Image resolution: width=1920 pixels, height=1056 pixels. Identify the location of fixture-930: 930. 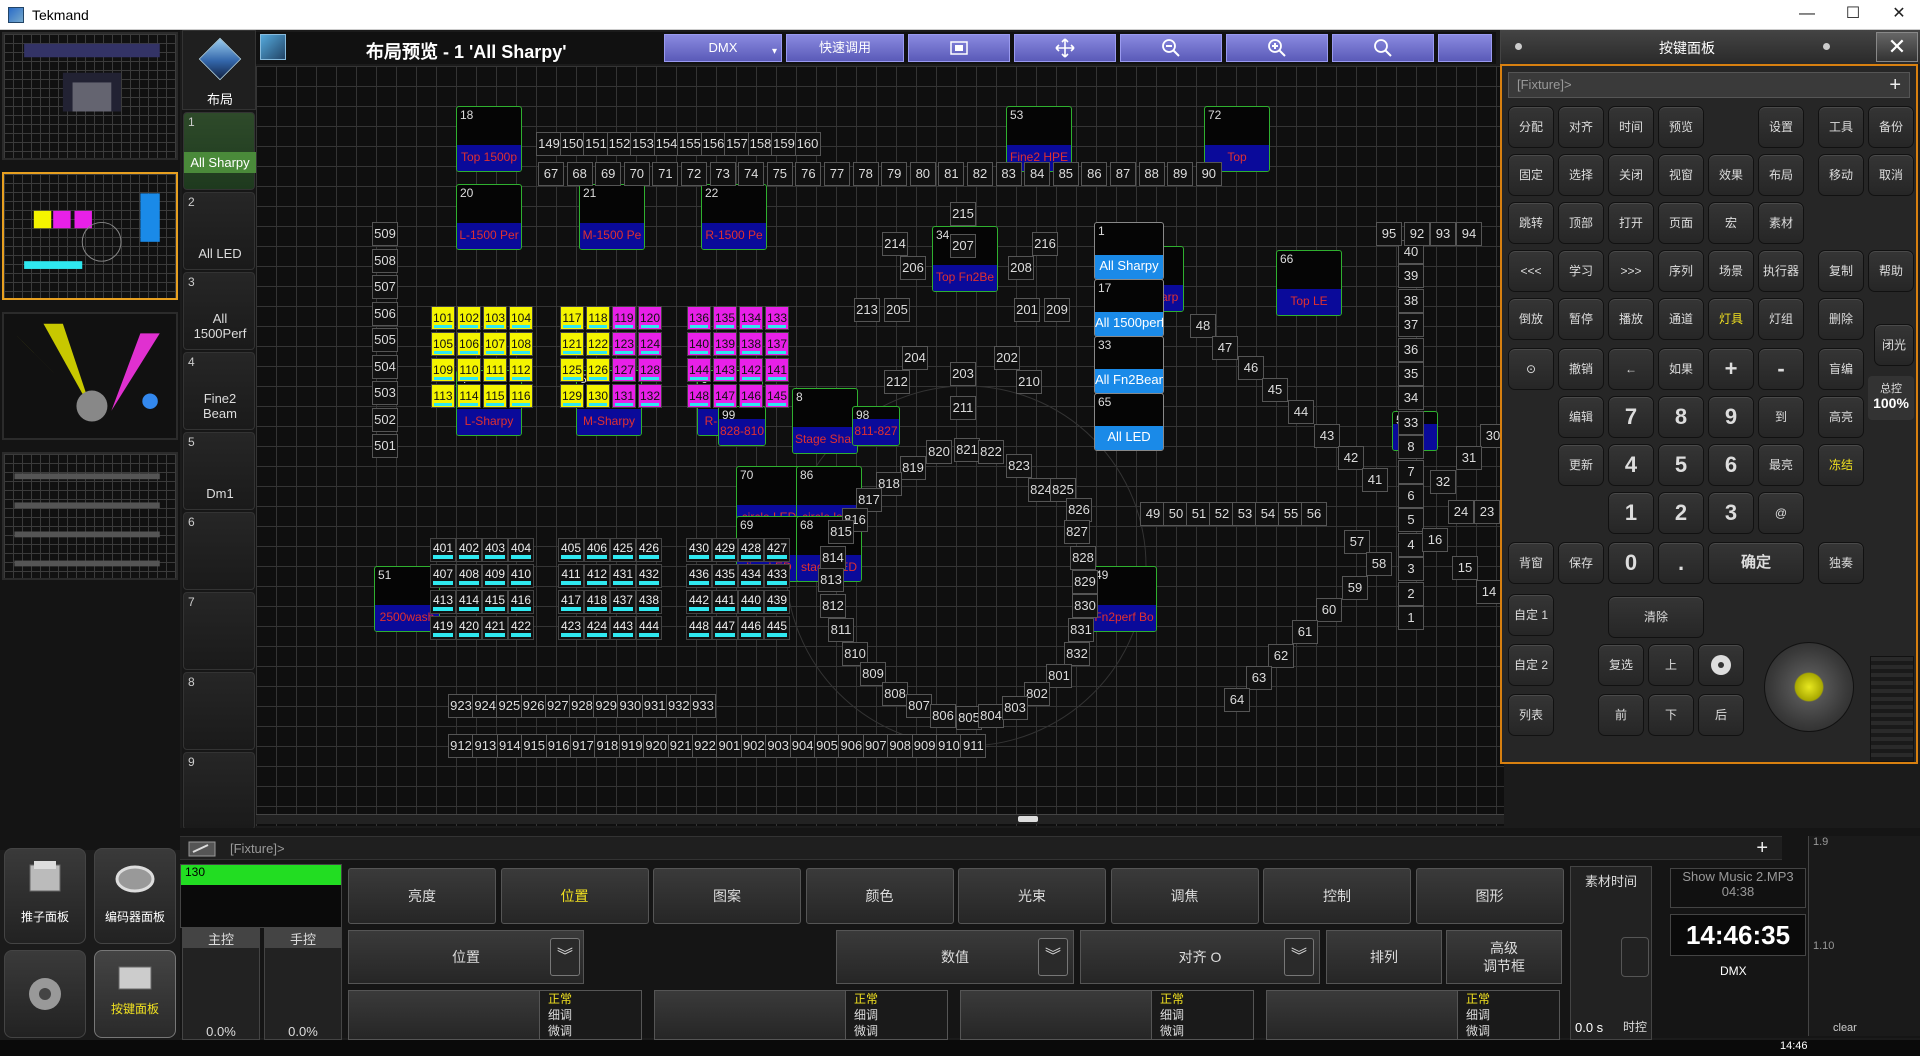
(630, 706).